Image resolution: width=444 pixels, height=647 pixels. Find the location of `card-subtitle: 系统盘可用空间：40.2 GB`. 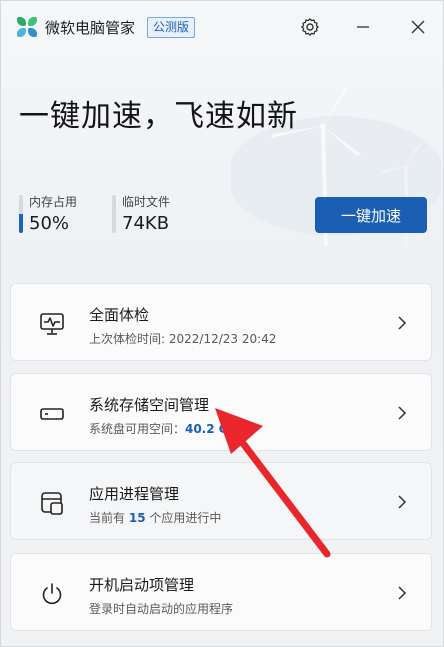

card-subtitle: 系统盘可用空间：40.2 GB is located at coordinates (163, 428).